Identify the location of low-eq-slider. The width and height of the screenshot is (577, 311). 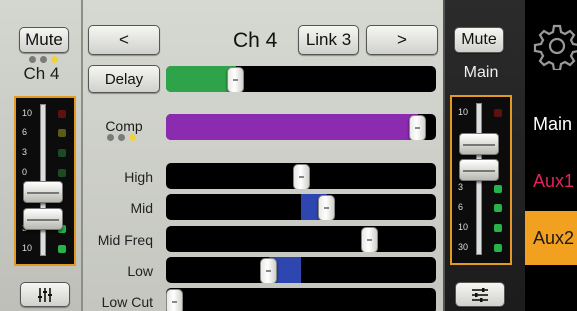
(301, 270).